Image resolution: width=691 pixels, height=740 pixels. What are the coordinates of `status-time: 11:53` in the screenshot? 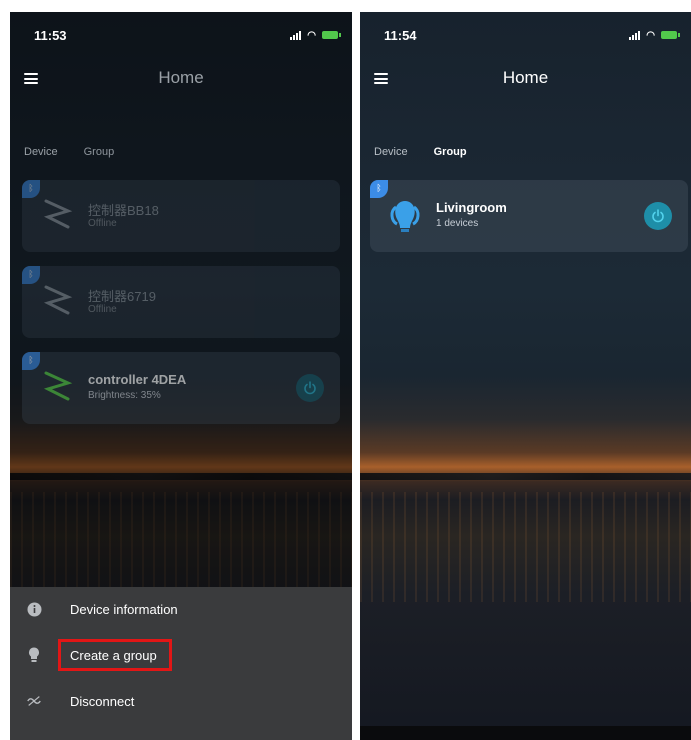 It's located at (50, 35).